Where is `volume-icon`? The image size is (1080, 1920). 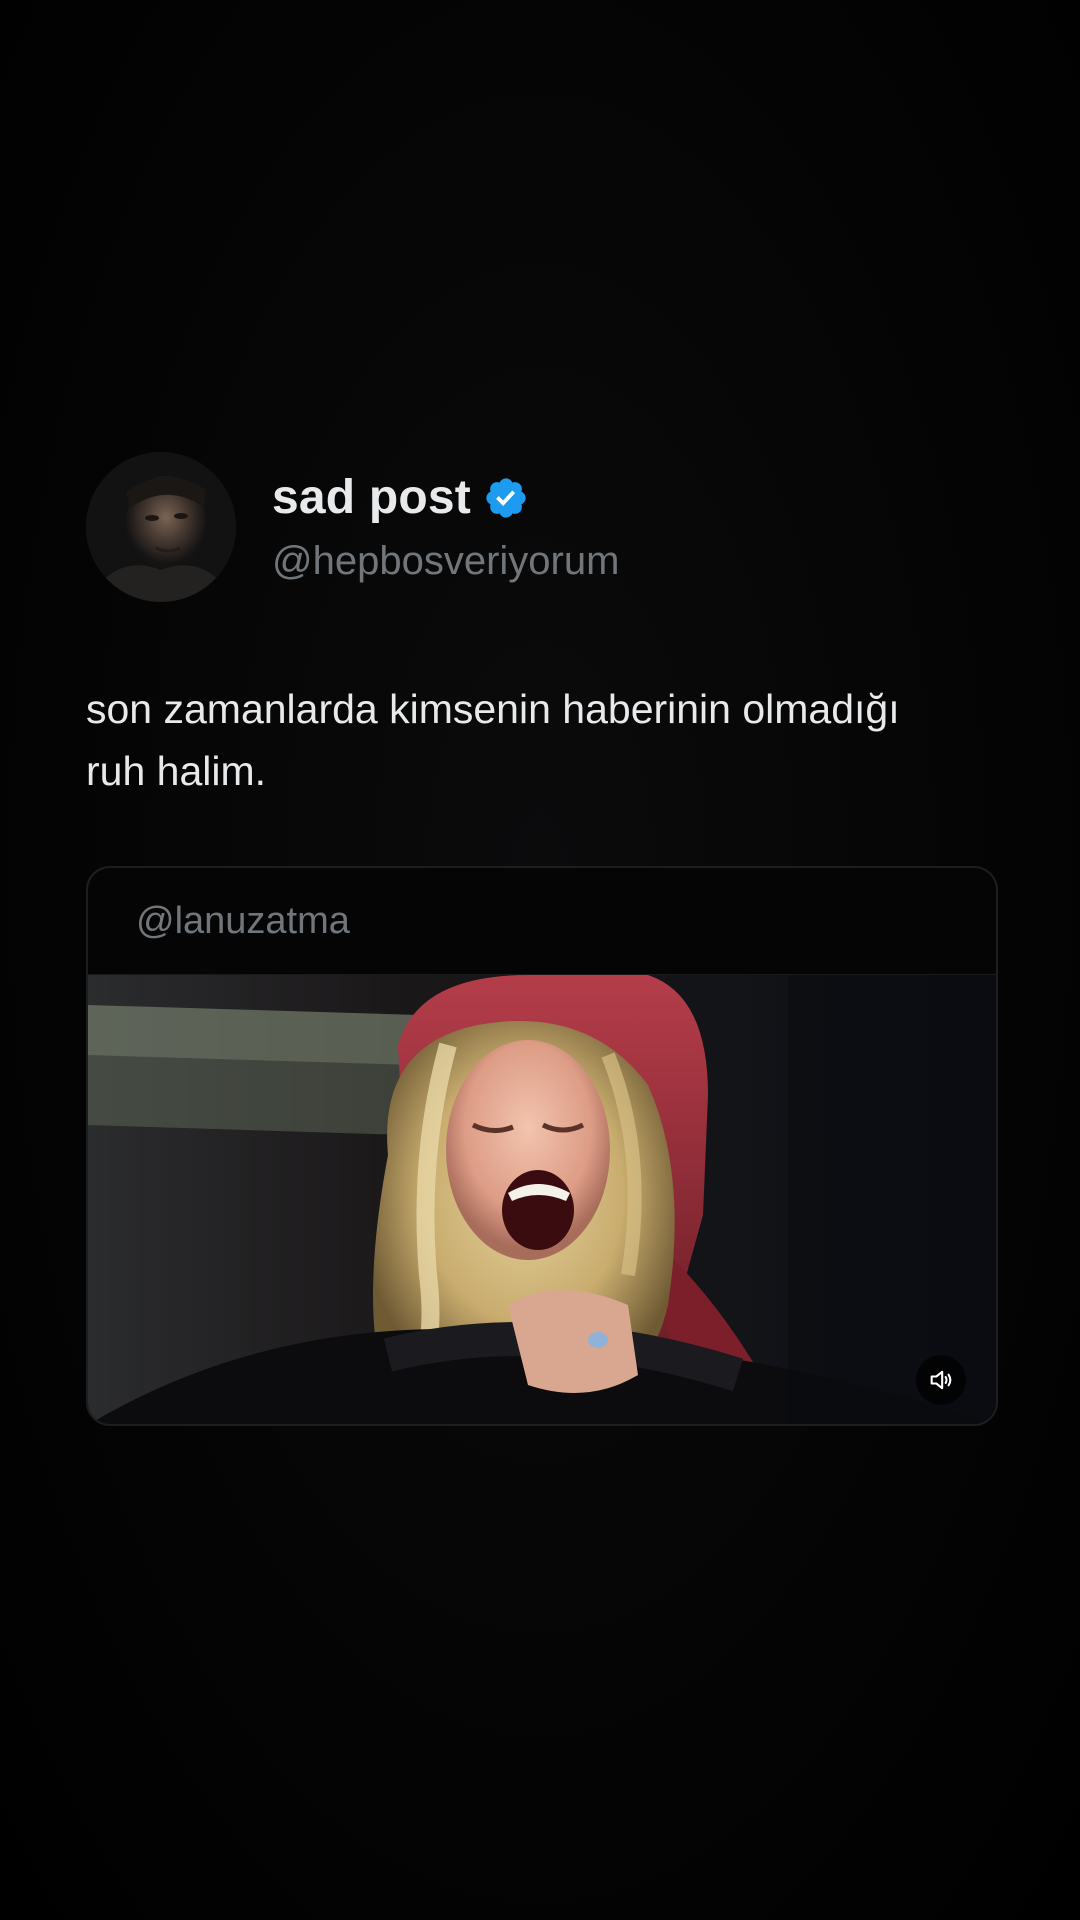
volume-icon is located at coordinates (941, 1380).